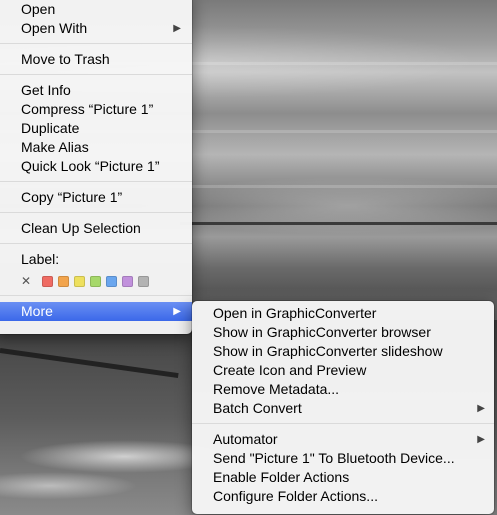  What do you see at coordinates (46, 90) in the screenshot?
I see `menu-item-label: Get Info` at bounding box center [46, 90].